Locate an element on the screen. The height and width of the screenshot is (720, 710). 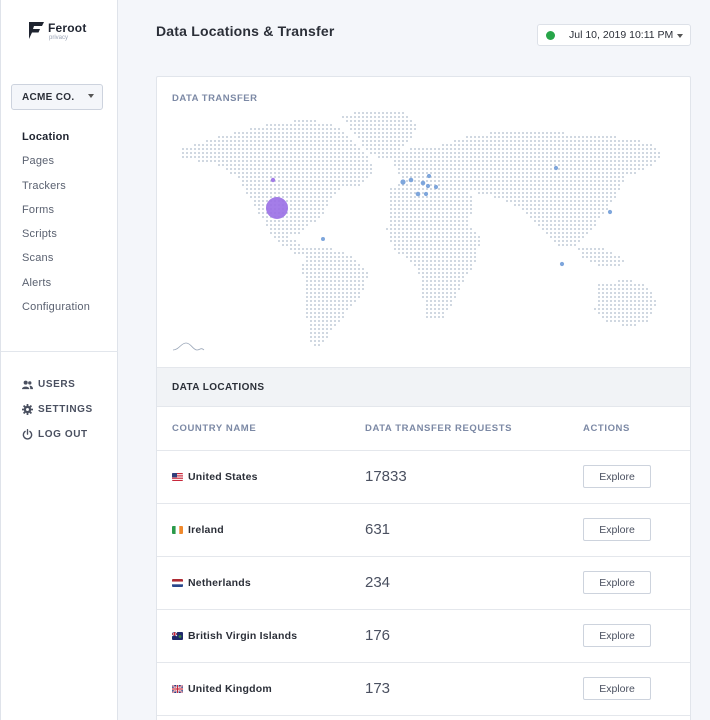
power-icon is located at coordinates (27, 434).